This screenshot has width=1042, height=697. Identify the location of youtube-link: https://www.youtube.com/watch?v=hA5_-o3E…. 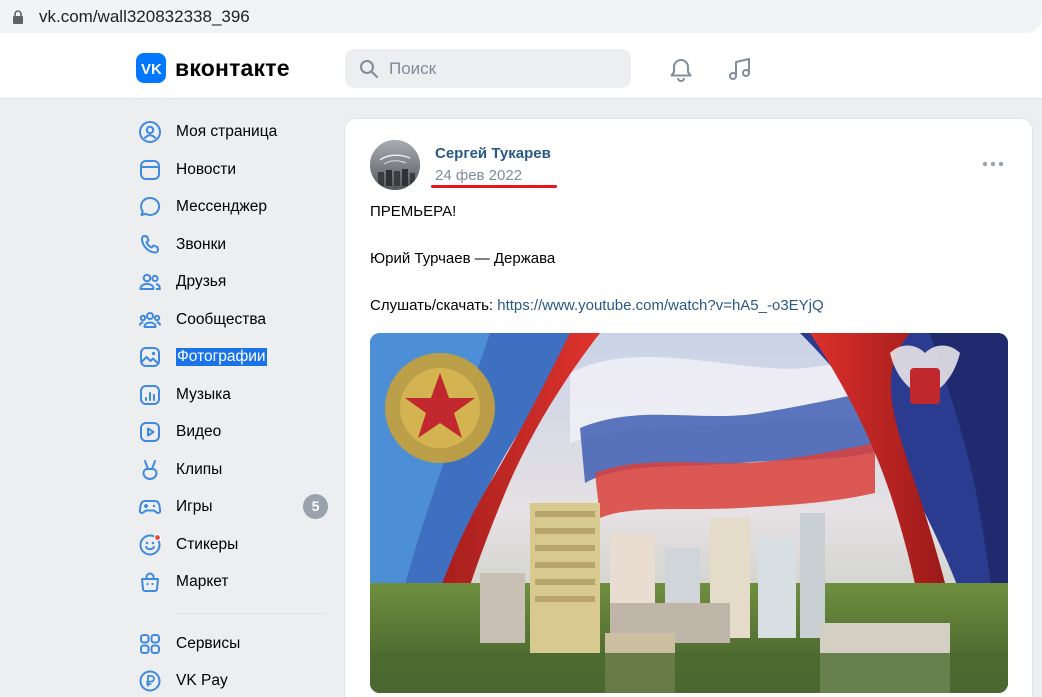
(660, 305).